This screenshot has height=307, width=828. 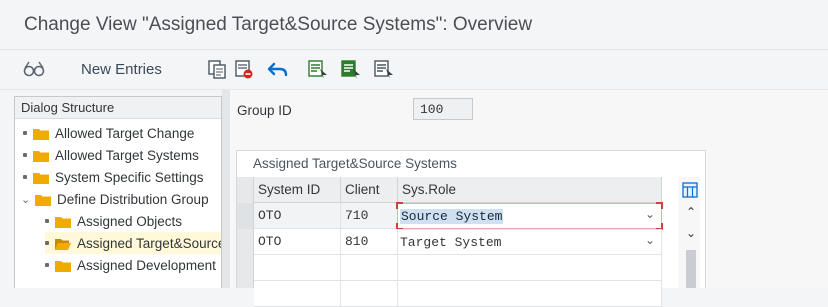 I want to click on glasses-icon, so click(x=34, y=69).